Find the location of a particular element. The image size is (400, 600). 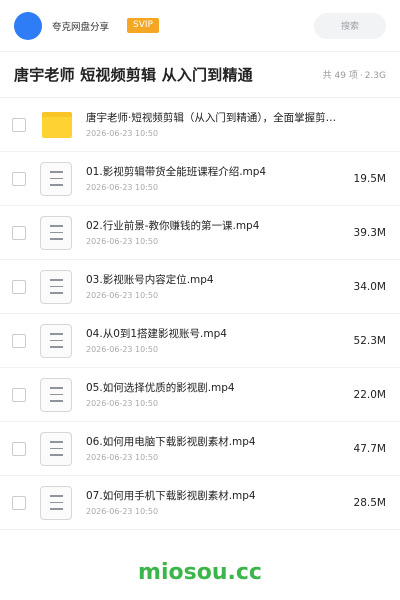

file-size: 28.5M is located at coordinates (369, 502).